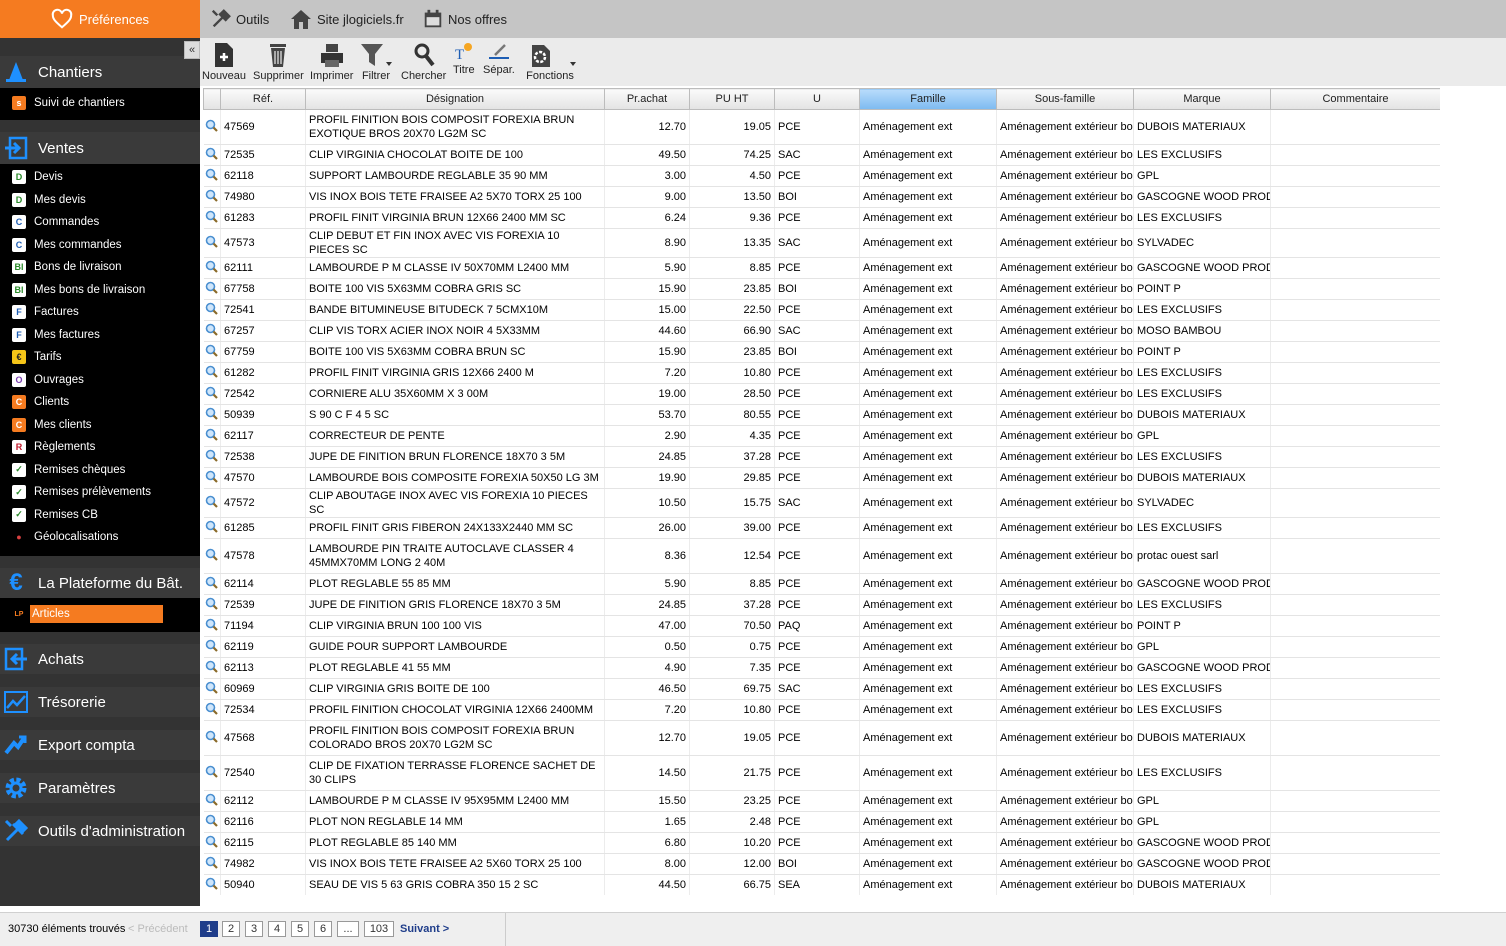 The image size is (1506, 946). Describe the element at coordinates (100, 200) in the screenshot. I see `sidebar-item-mes-devis: D Mes devis` at that location.